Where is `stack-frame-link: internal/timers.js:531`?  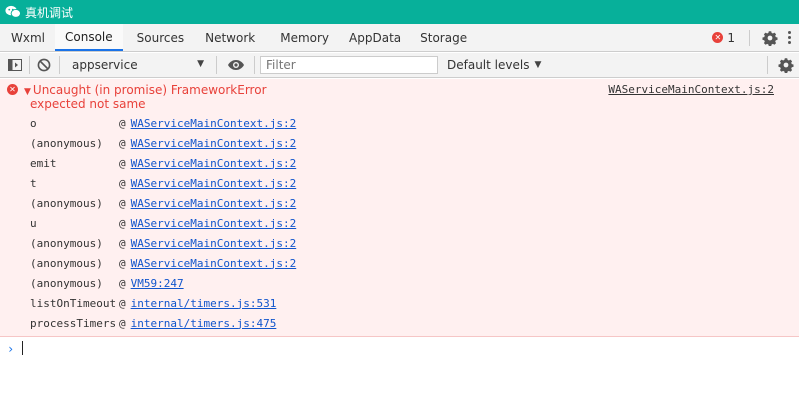
stack-frame-link: internal/timers.js:531 is located at coordinates (204, 303).